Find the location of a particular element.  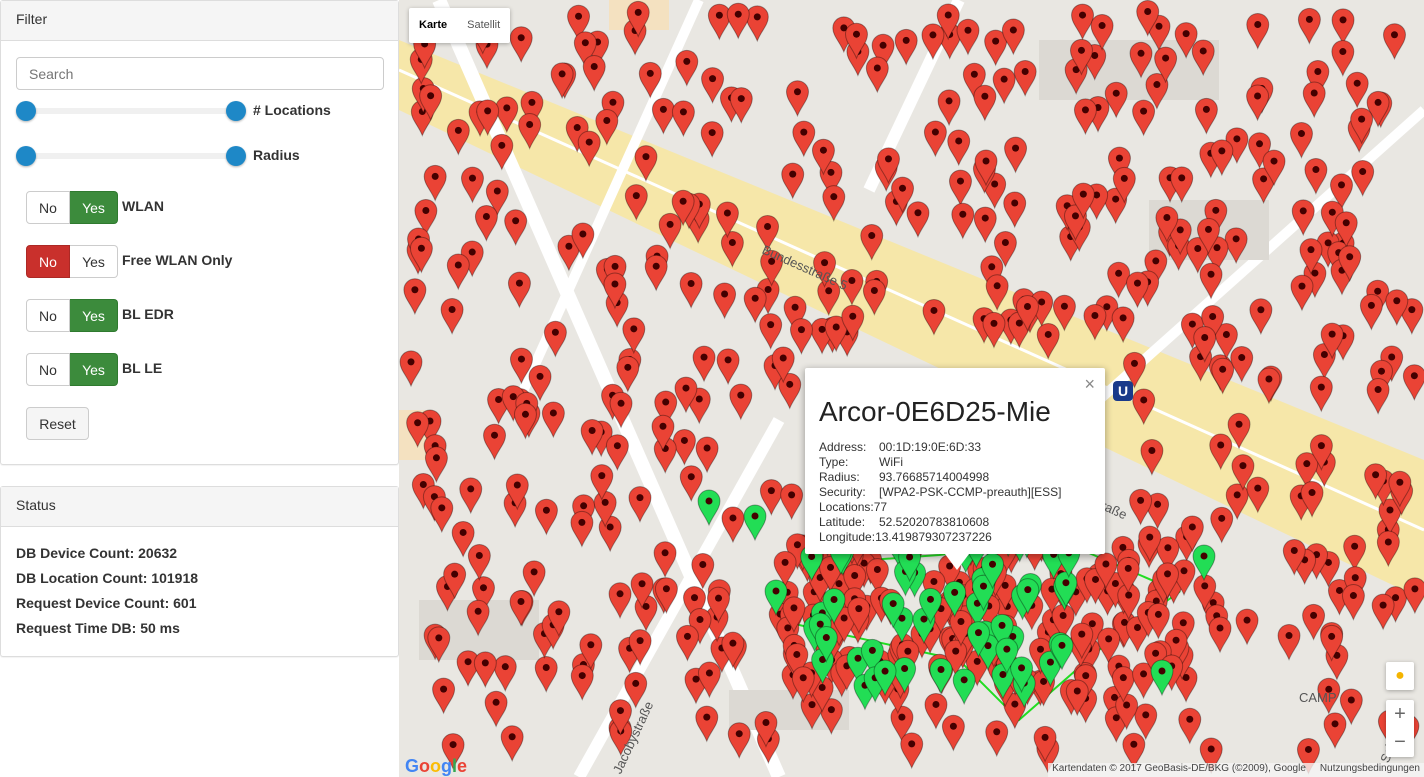

bl-edr-no-button: No is located at coordinates (48, 315).